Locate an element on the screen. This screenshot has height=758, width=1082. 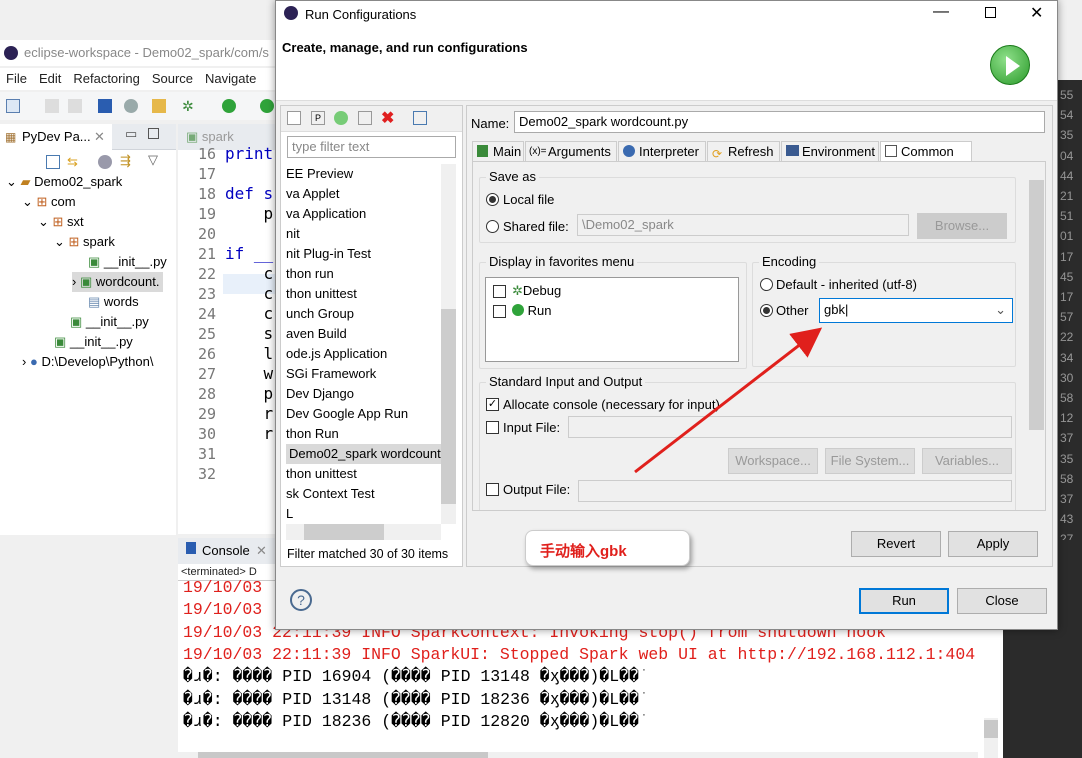
annotation-callout: 手动输入gbk is located at coordinates (607, 548).